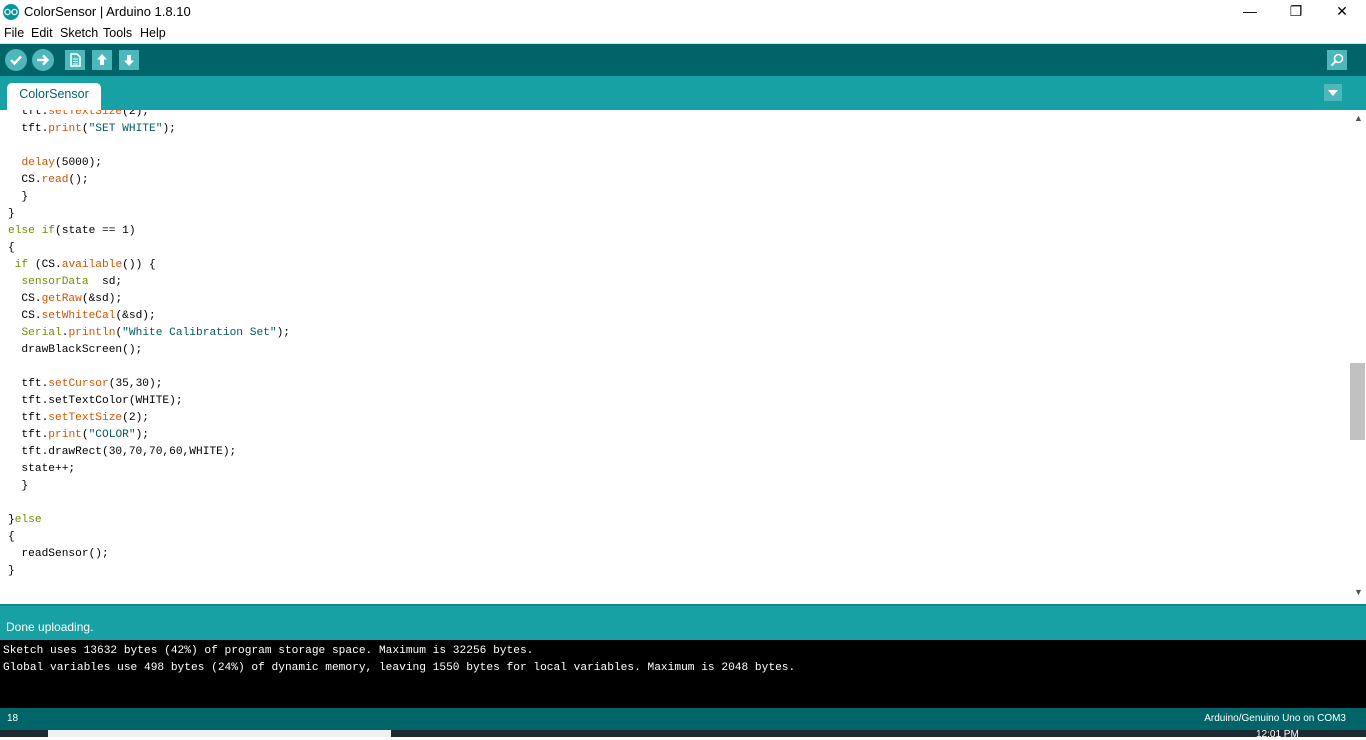 This screenshot has height=740, width=1366. I want to click on menu-file: File, so click(14, 33).